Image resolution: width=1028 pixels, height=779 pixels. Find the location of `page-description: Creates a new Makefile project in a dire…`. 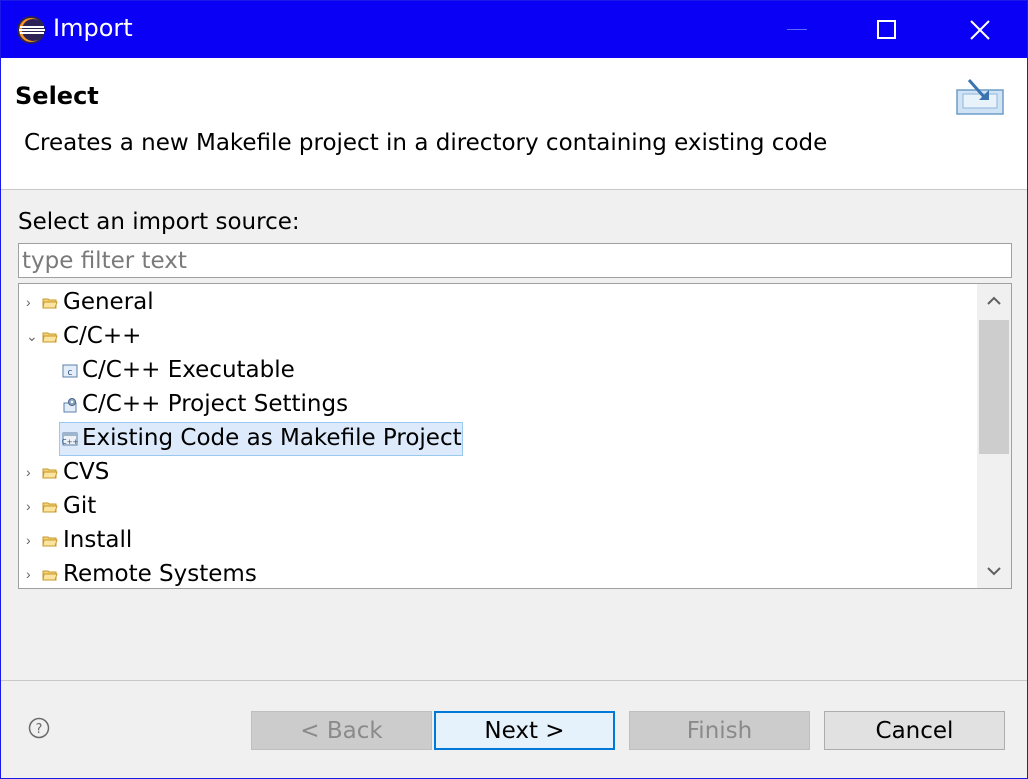

page-description: Creates a new Makefile project in a dire… is located at coordinates (426, 143).